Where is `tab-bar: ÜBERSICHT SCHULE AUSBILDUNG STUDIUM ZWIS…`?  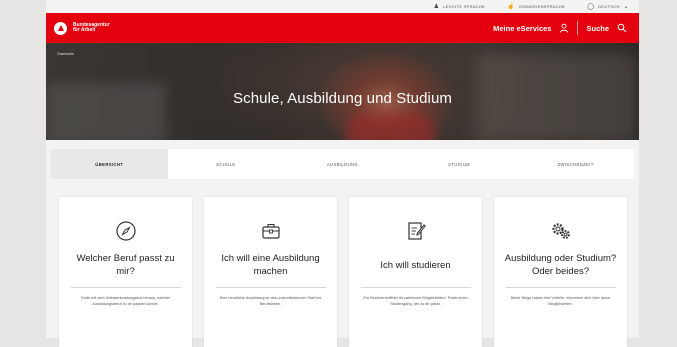 tab-bar: ÜBERSICHT SCHULE AUSBILDUNG STUDIUM ZWIS… is located at coordinates (342, 164).